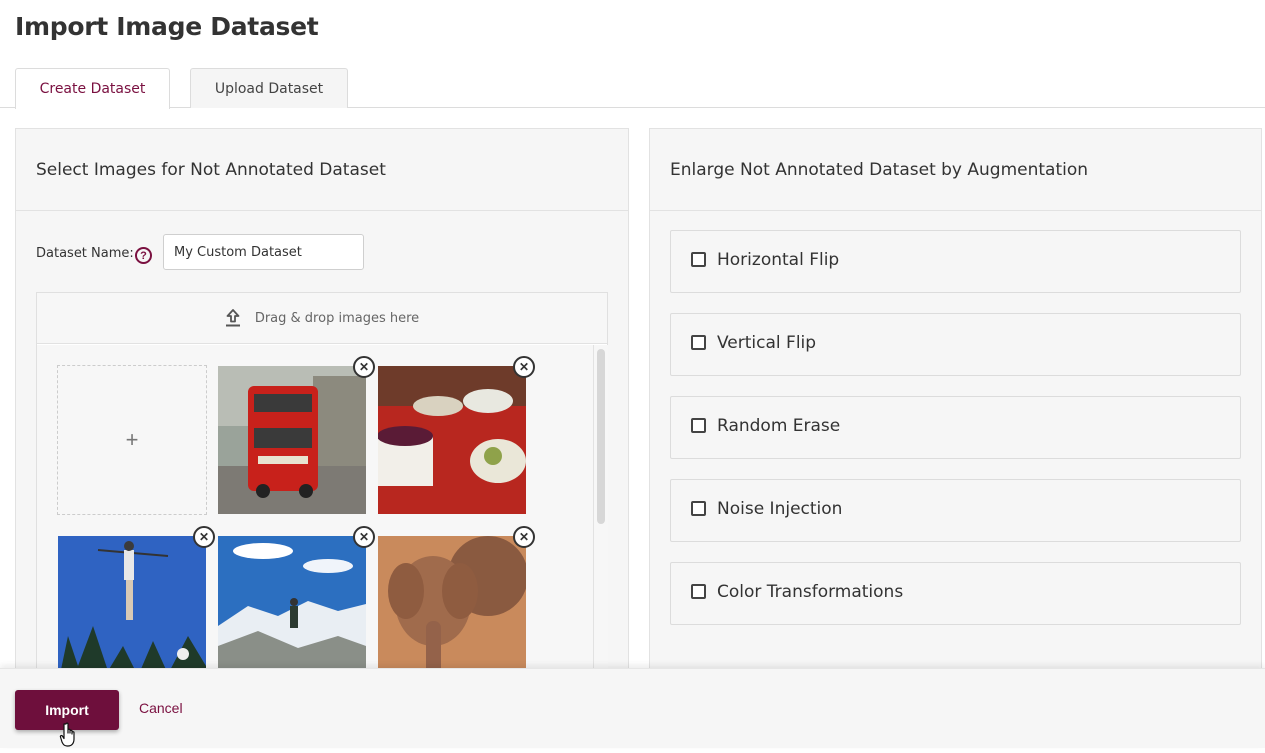 Image resolution: width=1265 pixels, height=753 pixels. I want to click on horizontal-flip-checkbox, so click(698, 259).